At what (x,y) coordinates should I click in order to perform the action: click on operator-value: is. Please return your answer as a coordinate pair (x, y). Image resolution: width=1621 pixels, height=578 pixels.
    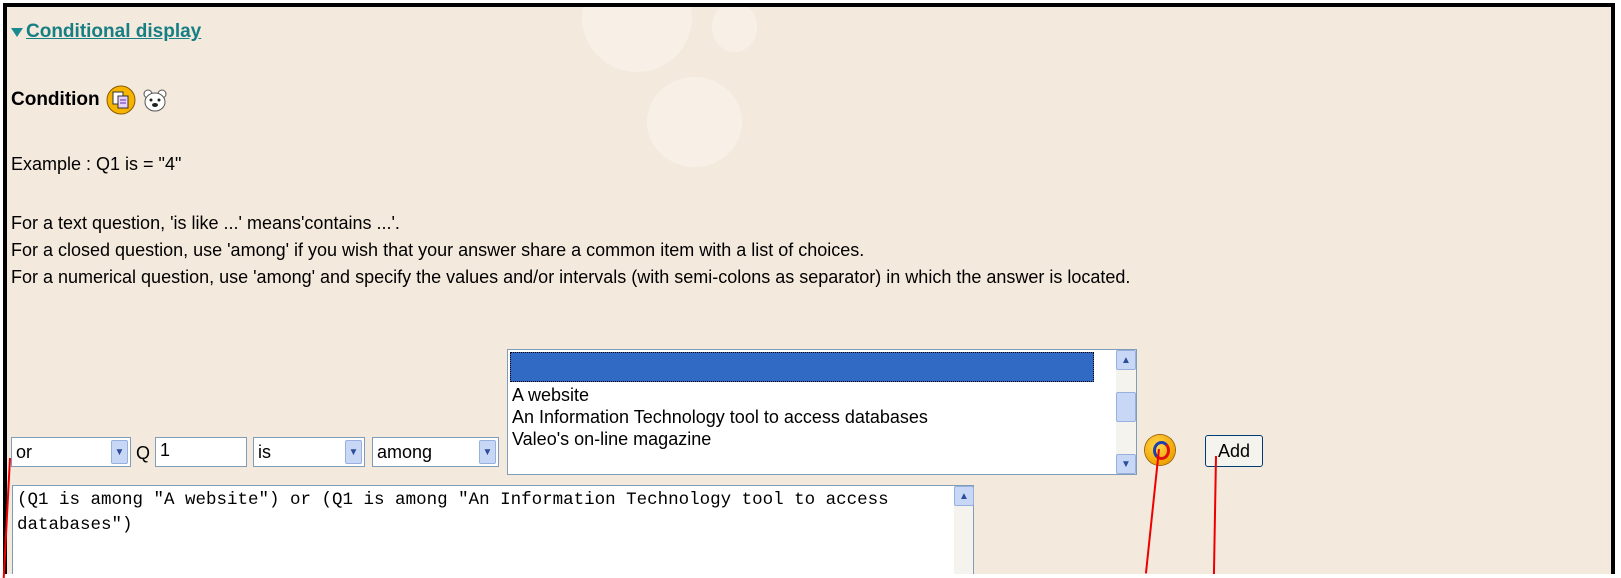
    Looking at the image, I should click on (264, 451).